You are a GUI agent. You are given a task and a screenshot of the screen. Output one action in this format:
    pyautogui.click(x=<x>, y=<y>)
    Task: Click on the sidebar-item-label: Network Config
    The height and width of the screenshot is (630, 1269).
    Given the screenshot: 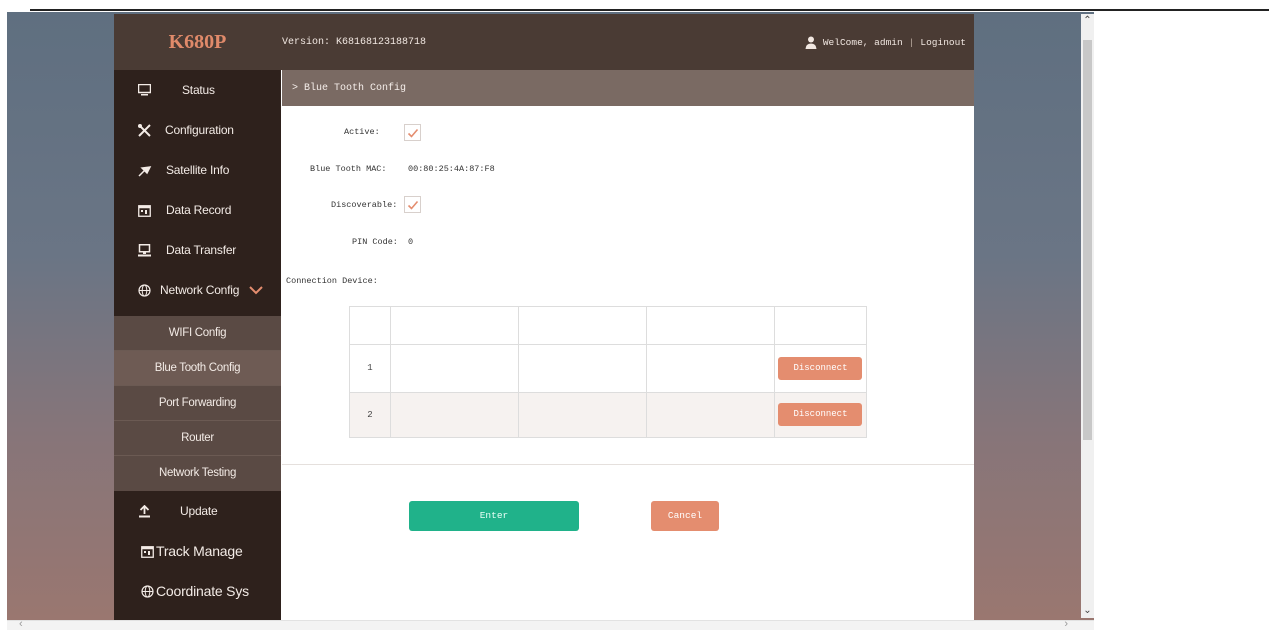 What is the action you would take?
    pyautogui.click(x=200, y=290)
    